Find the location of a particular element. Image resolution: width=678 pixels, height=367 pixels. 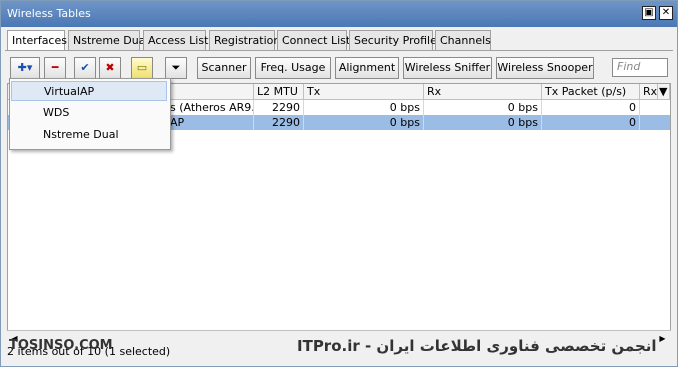

add-dropdown-menu: VirtualAP WDS Nstreme Dual is located at coordinates (90, 114).